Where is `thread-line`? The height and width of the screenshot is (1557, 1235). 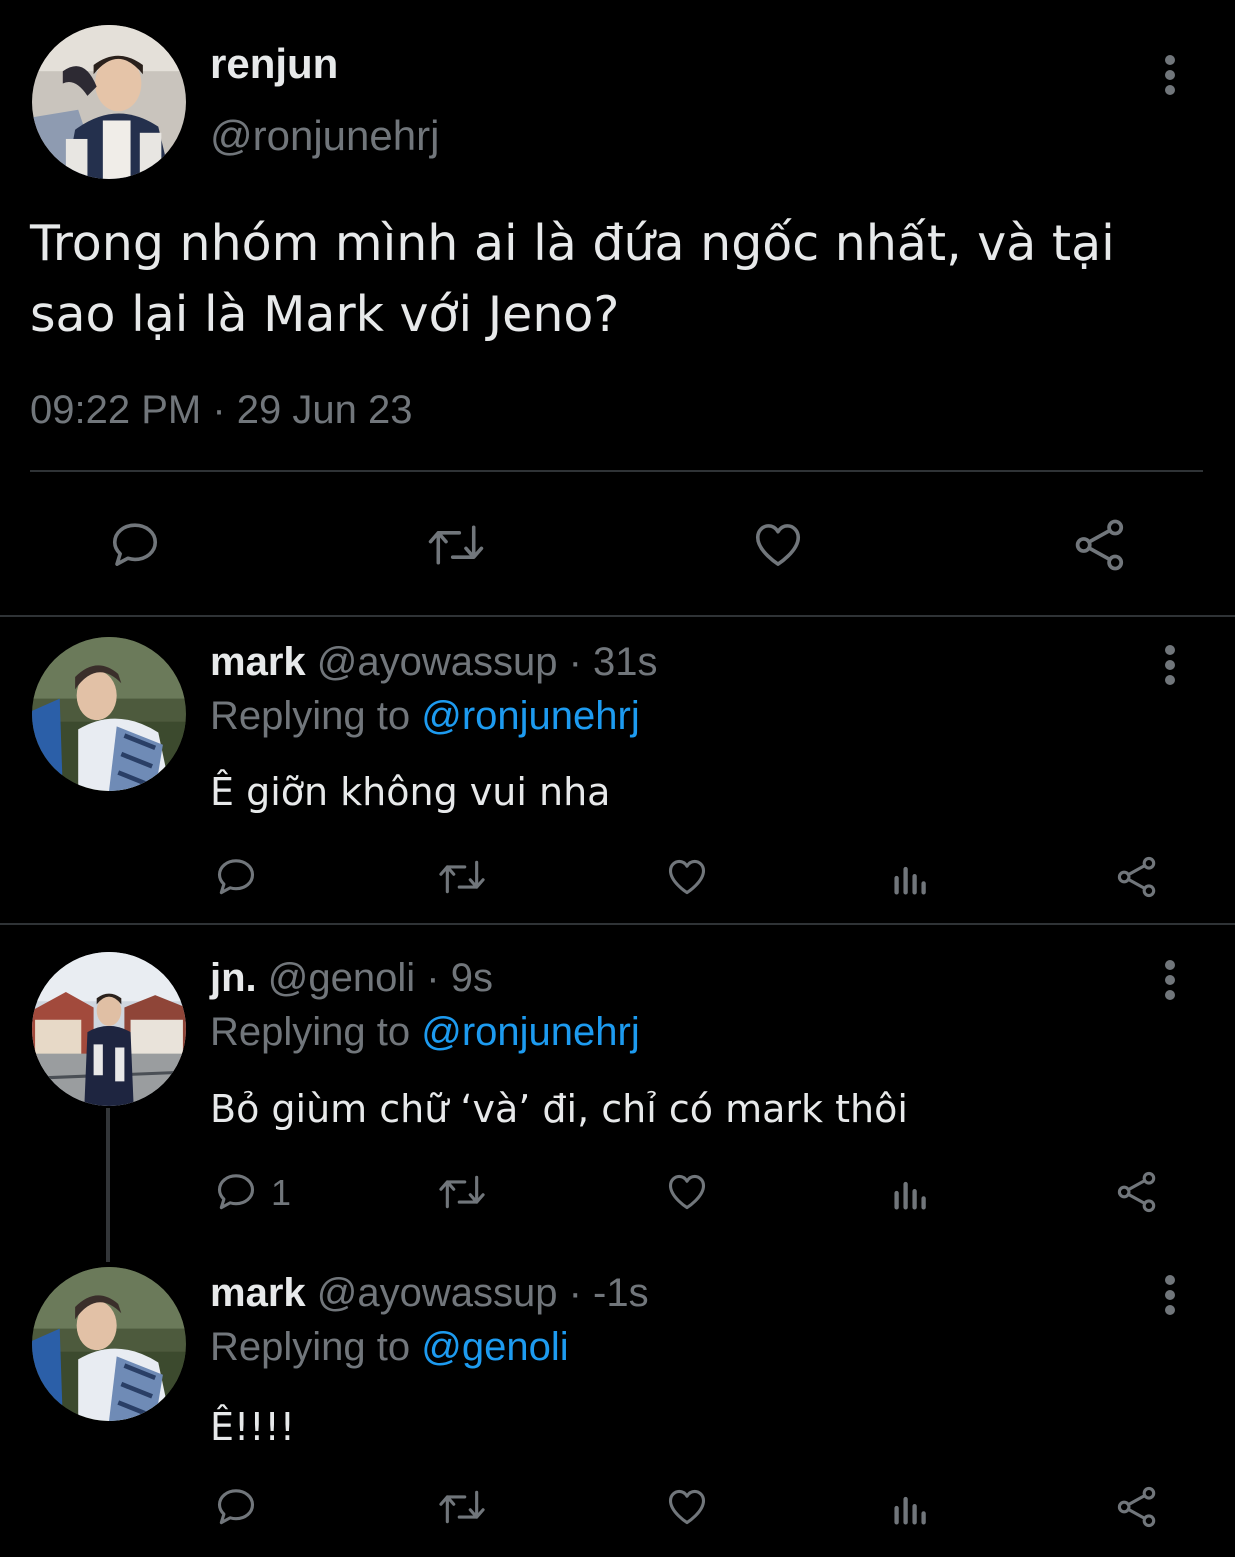
thread-line is located at coordinates (108, 1185).